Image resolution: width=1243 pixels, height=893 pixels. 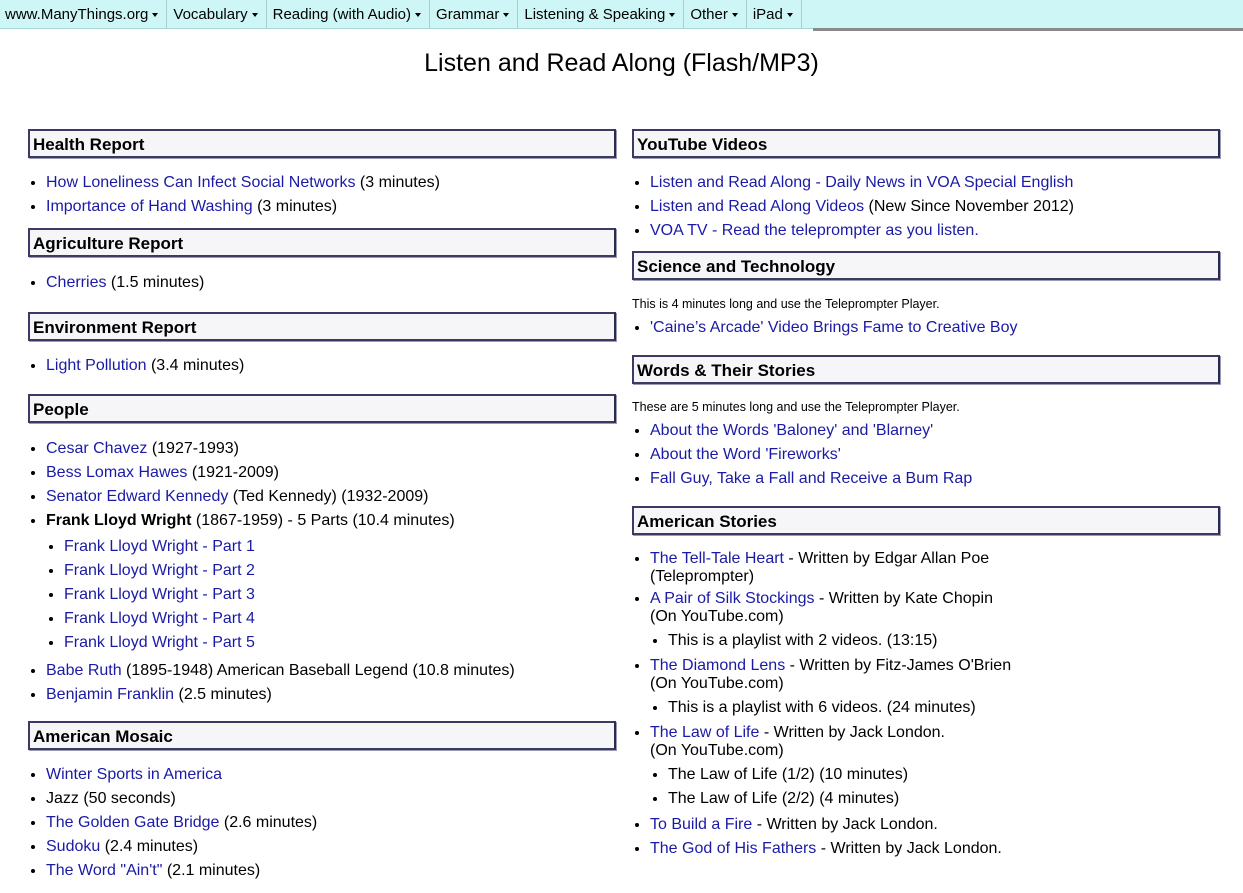 What do you see at coordinates (717, 558) in the screenshot?
I see `story-link: The Tell-Tale Heart` at bounding box center [717, 558].